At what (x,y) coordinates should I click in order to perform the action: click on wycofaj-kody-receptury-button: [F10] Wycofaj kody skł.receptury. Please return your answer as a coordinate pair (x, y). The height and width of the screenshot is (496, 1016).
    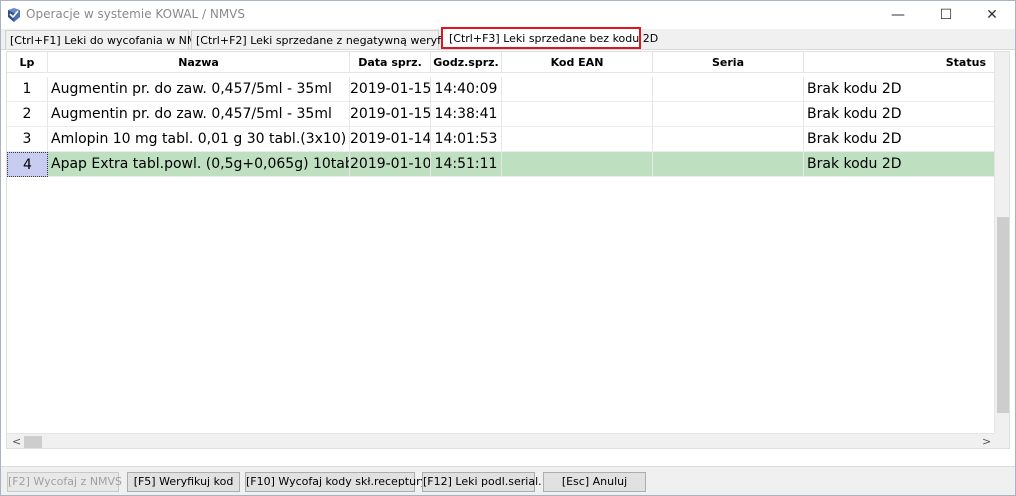
    Looking at the image, I should click on (336, 482).